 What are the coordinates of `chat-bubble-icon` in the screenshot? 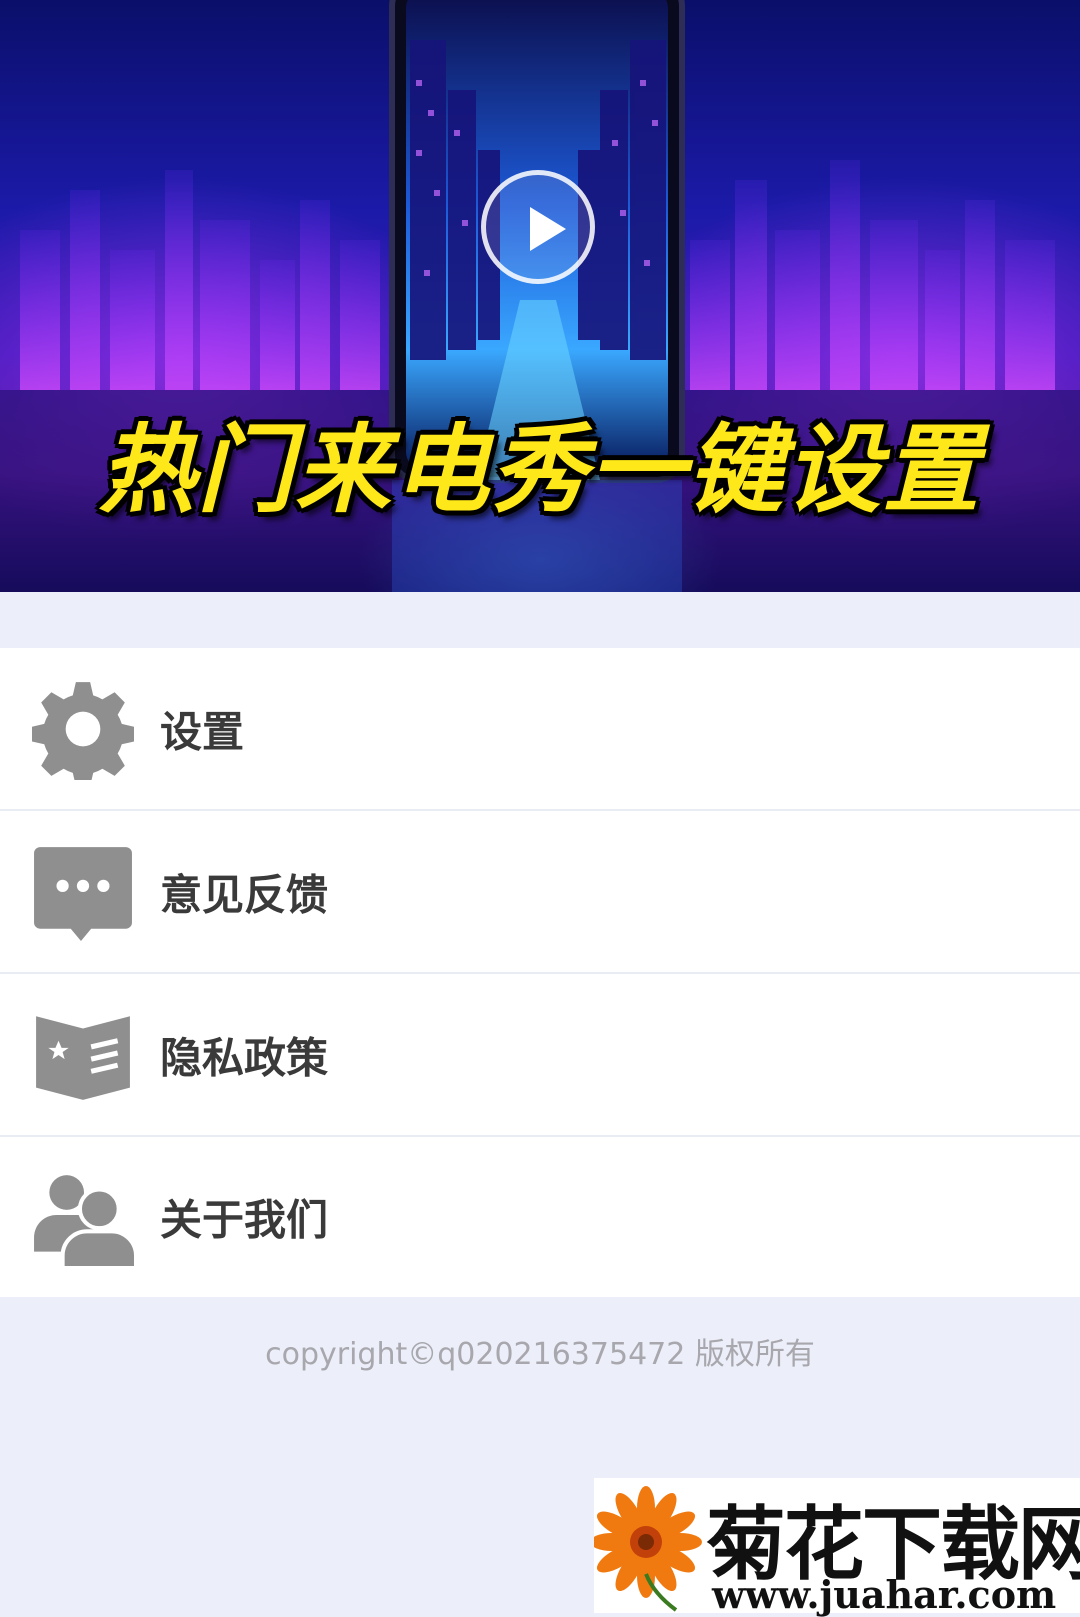 It's located at (83, 893).